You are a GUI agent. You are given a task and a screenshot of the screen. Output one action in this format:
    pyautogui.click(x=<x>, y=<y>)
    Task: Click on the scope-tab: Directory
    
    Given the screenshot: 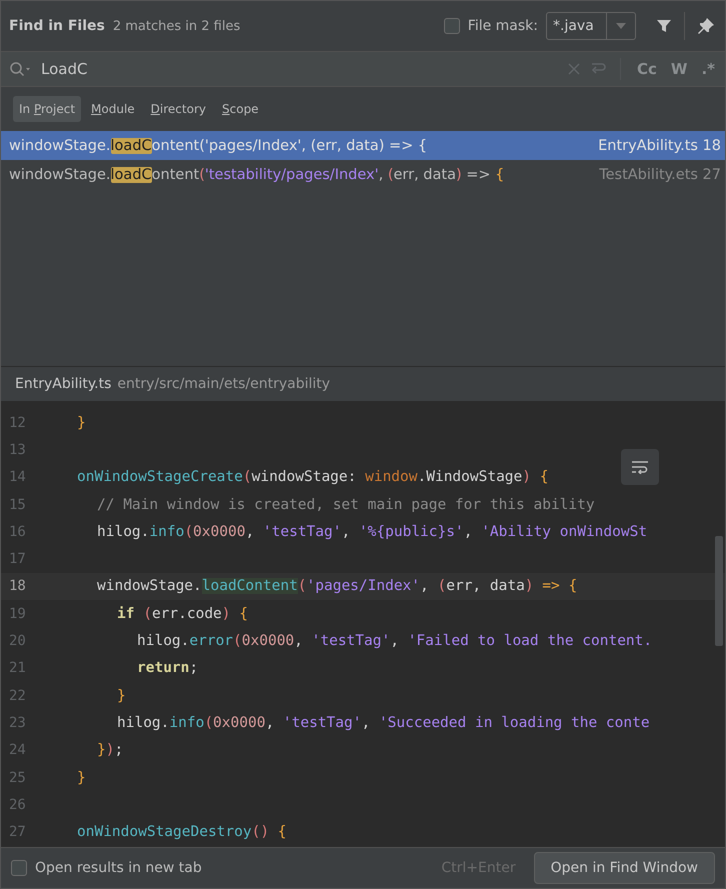 What is the action you would take?
    pyautogui.click(x=178, y=109)
    